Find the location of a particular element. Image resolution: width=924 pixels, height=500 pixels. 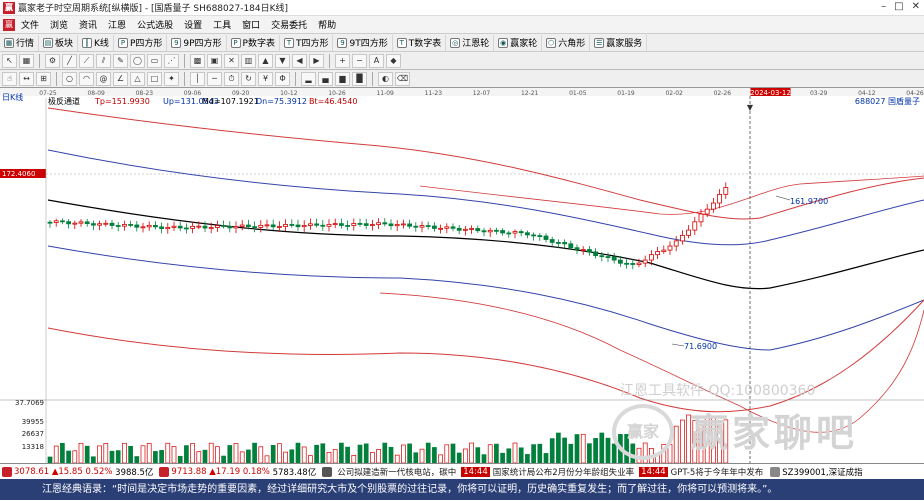

vline-tool-icon: │ is located at coordinates (197, 78).